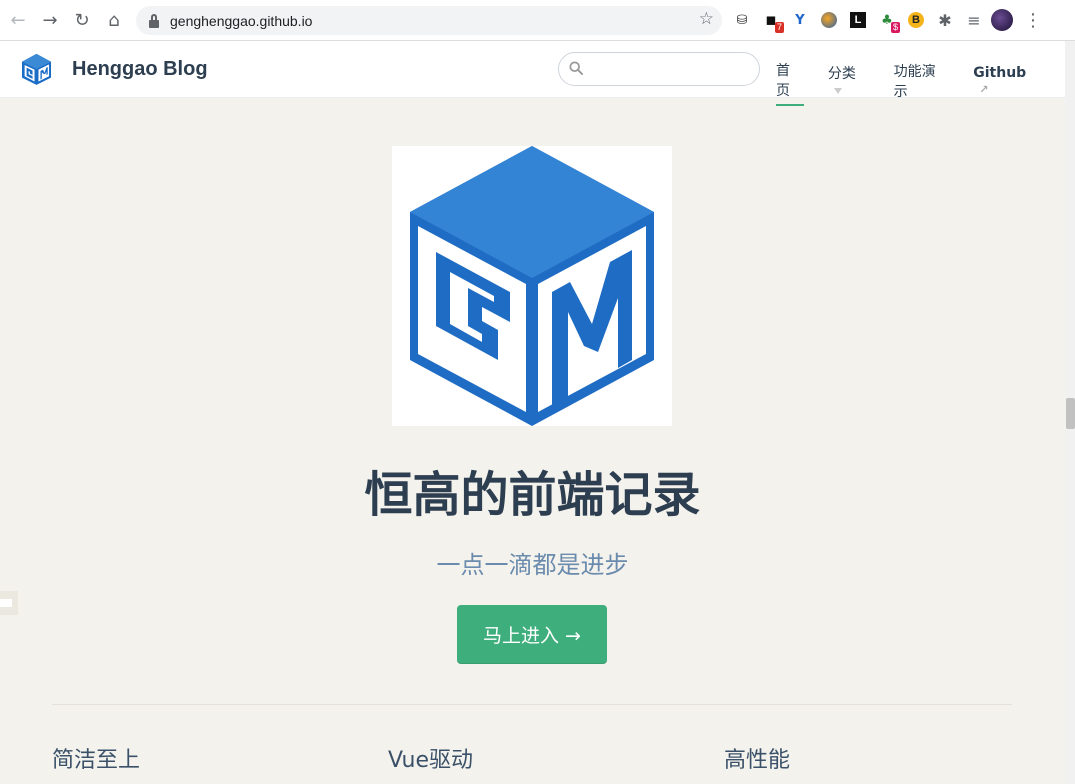  I want to click on forward-arrow-icon: →, so click(50, 20).